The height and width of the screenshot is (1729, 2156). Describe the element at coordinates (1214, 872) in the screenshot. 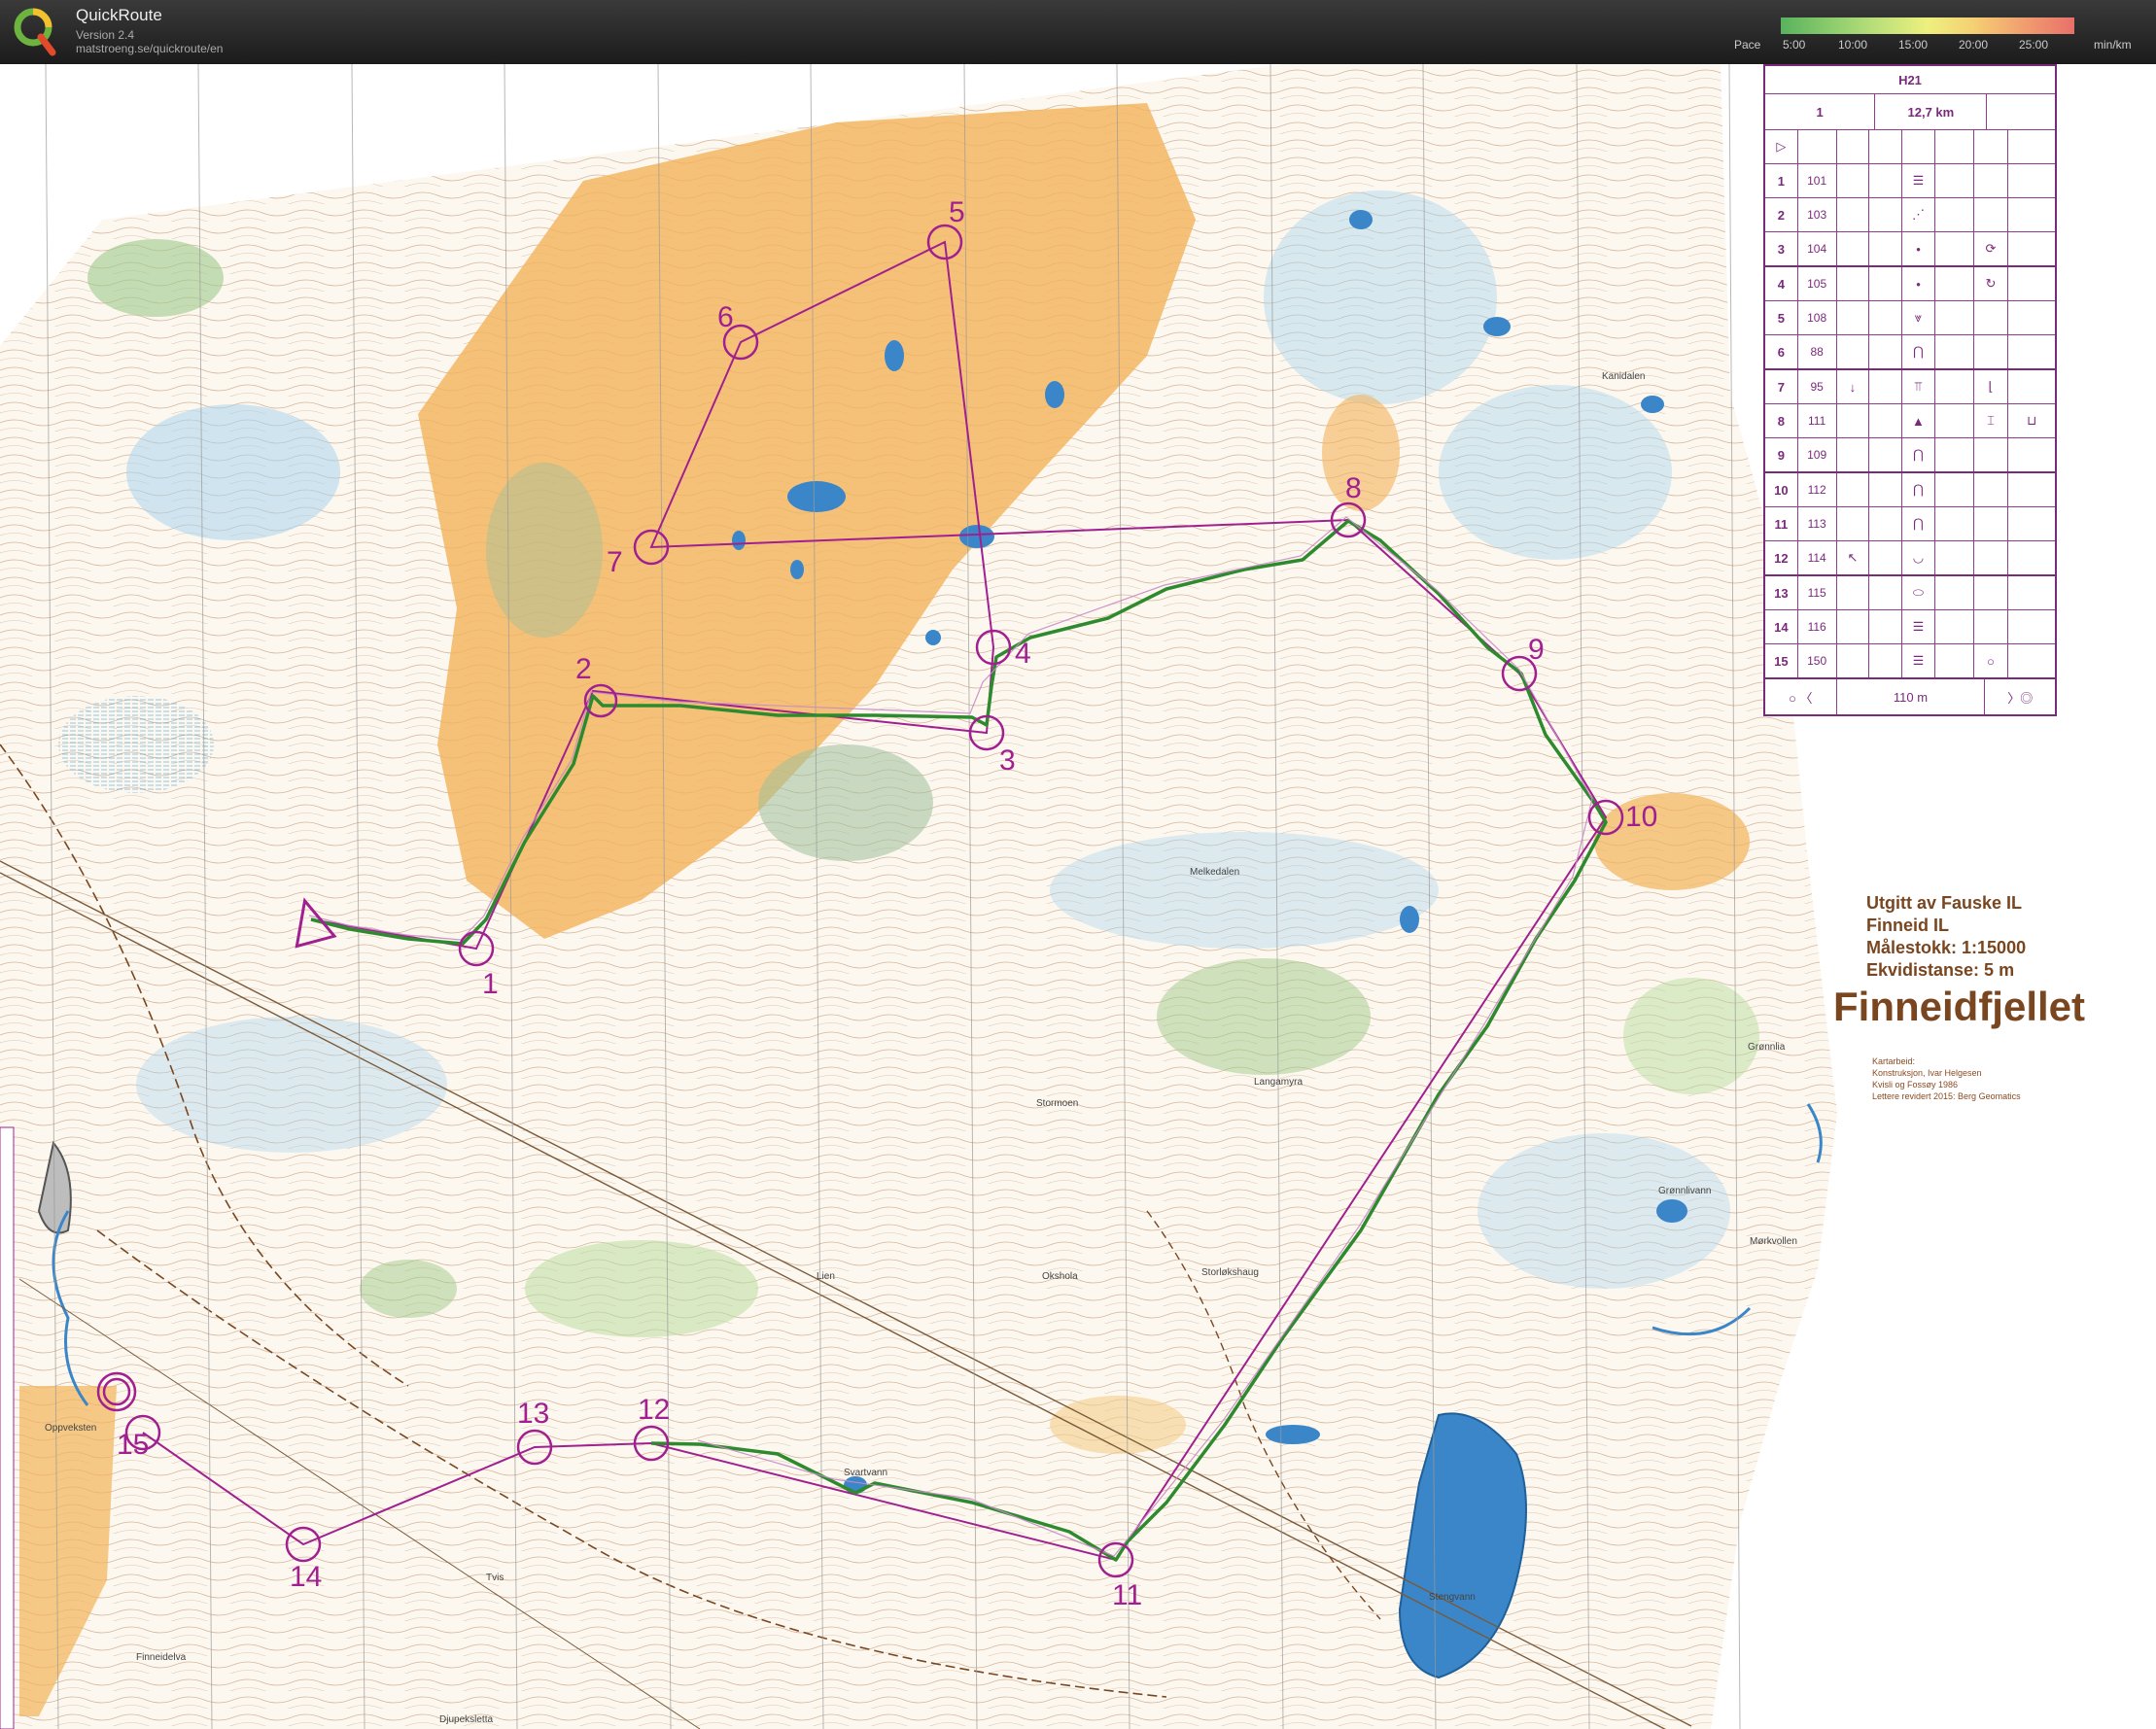

I see `place-name: Melkedalen` at that location.